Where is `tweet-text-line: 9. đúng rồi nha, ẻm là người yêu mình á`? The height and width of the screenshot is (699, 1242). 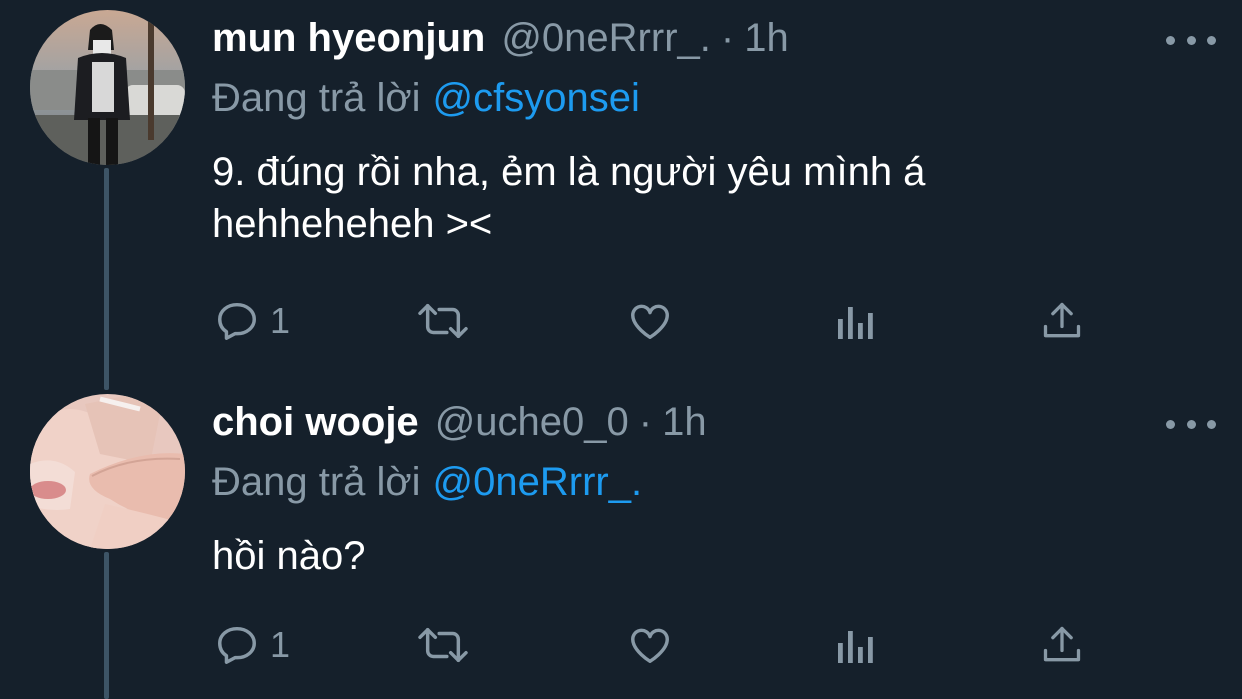 tweet-text-line: 9. đúng rồi nha, ẻm là người yêu mình á is located at coordinates (569, 172).